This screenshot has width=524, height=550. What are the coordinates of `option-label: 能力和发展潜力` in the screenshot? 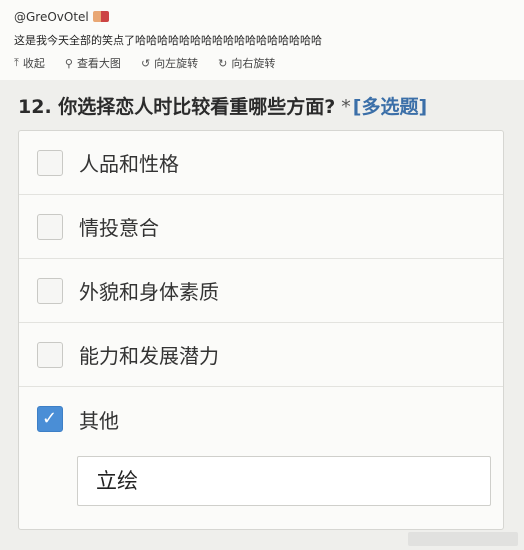 It's located at (149, 356).